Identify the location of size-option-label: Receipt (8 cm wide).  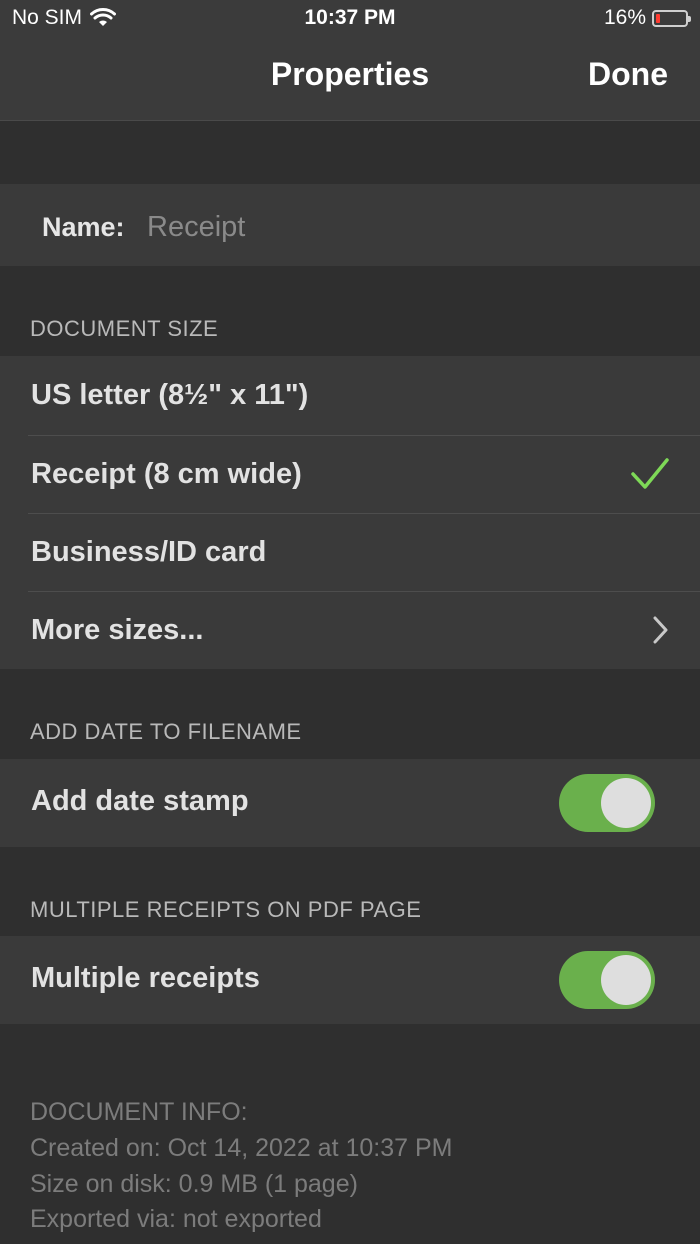
(166, 474).